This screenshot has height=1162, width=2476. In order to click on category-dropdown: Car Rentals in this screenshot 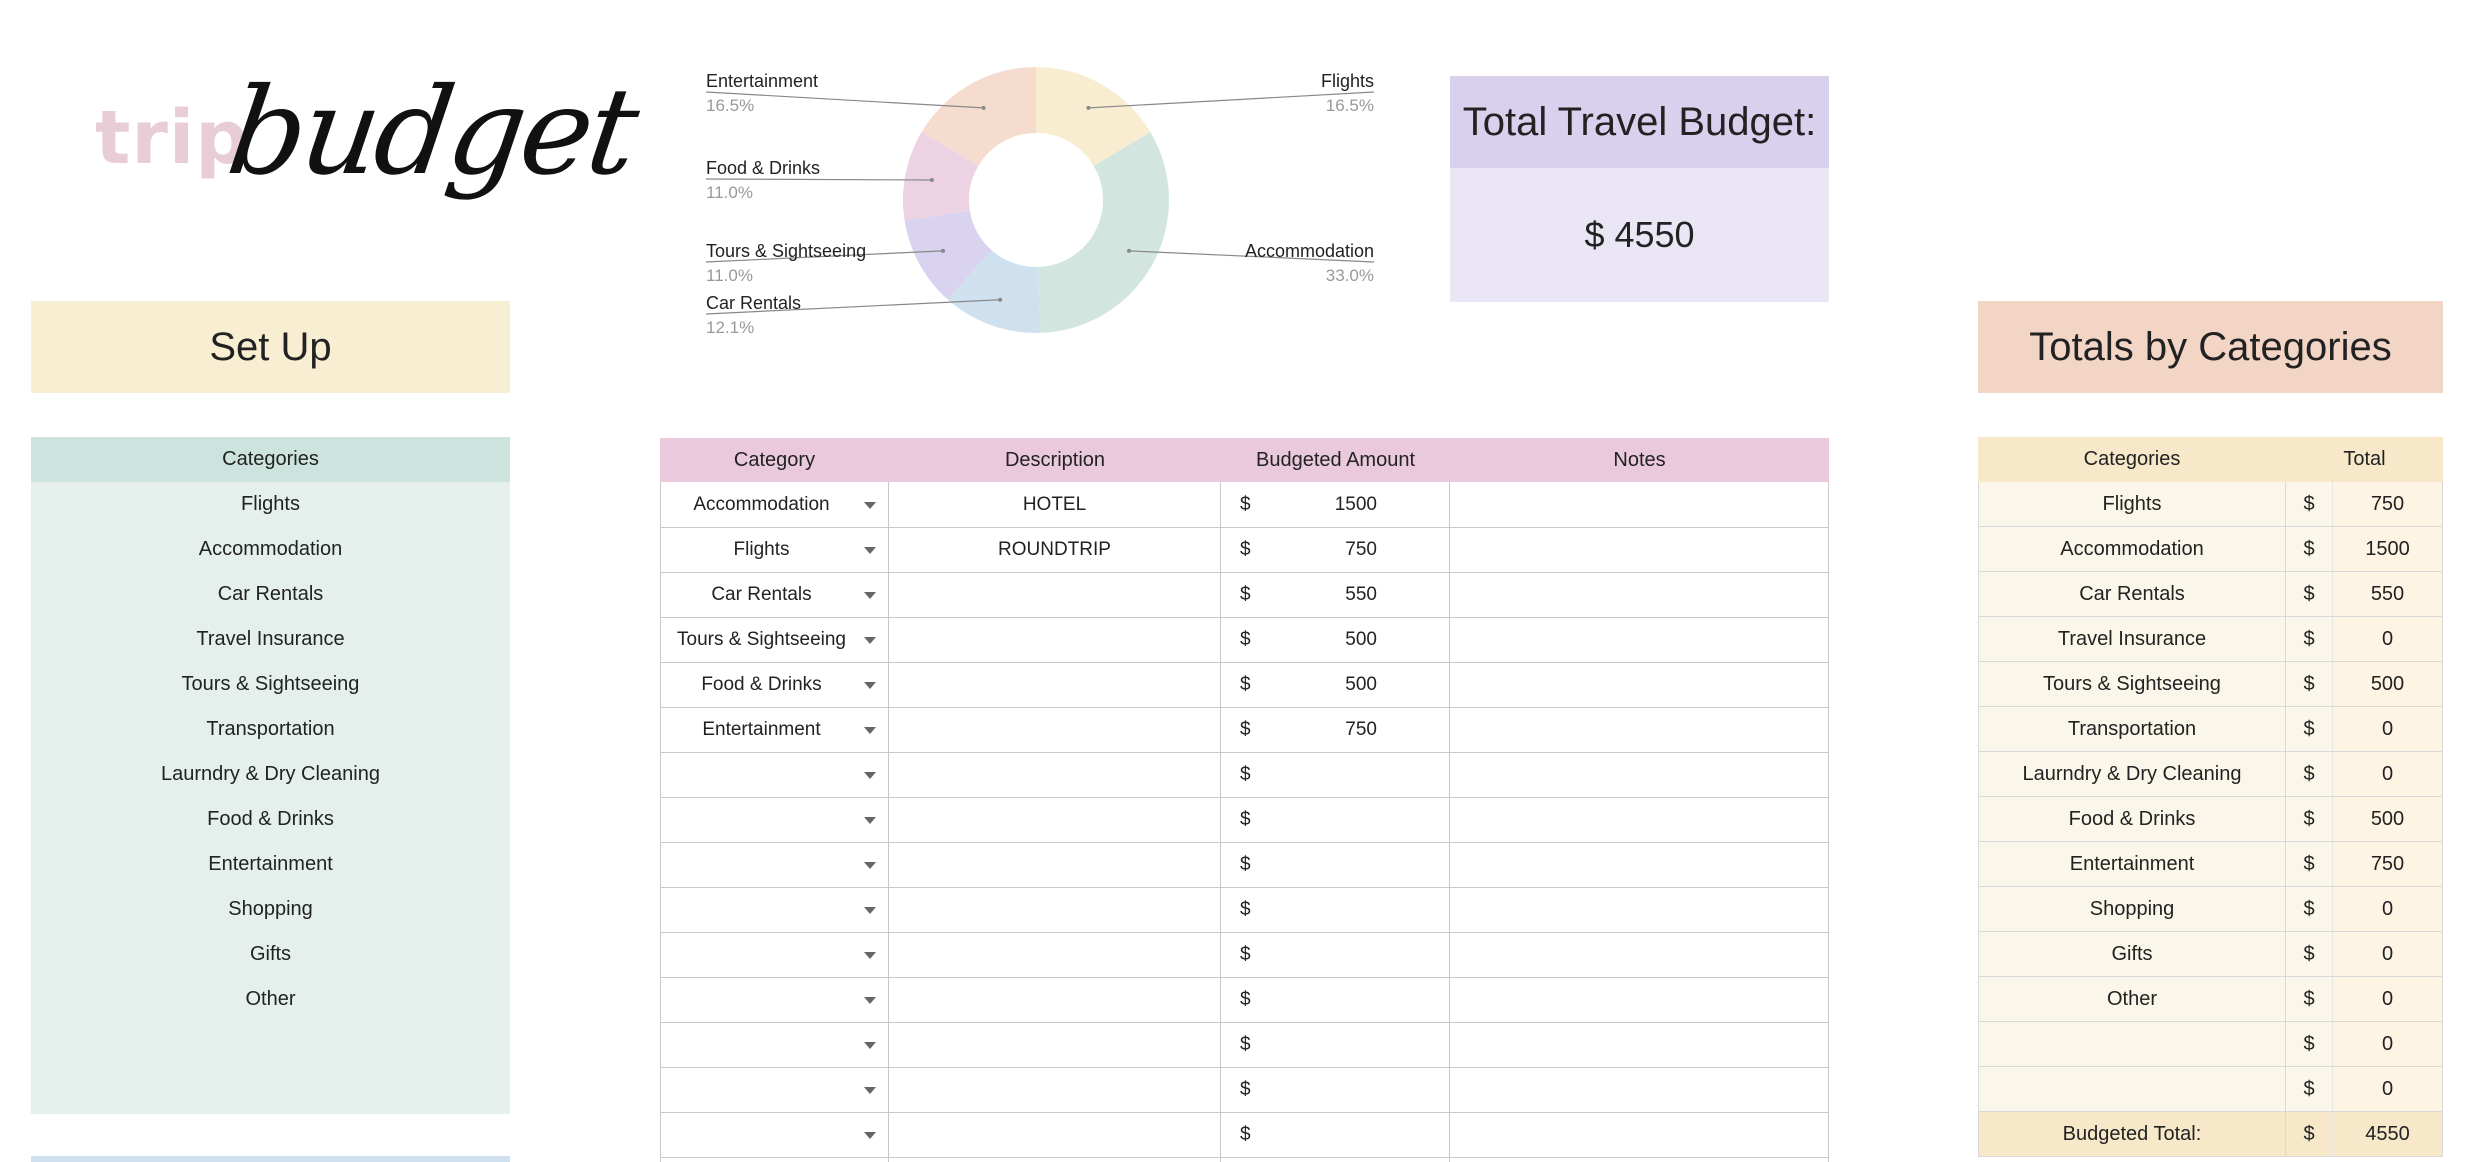, I will do `click(774, 594)`.